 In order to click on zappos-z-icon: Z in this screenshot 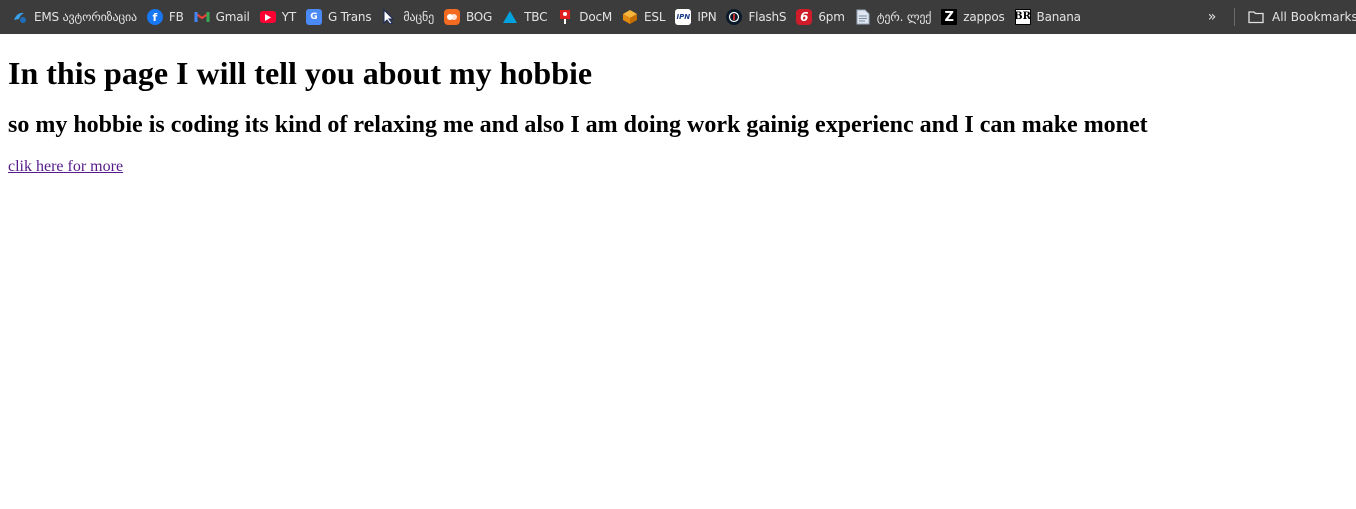, I will do `click(949, 17)`.